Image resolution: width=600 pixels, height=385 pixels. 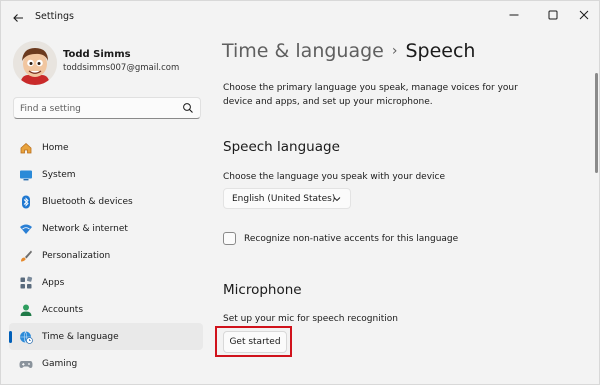 I want to click on user-name: Todd Simms, so click(x=97, y=54).